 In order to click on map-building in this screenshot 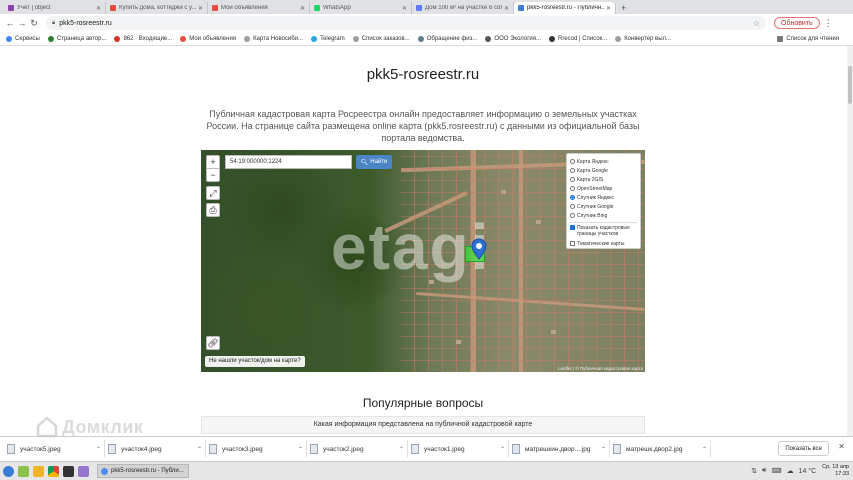, I will do `click(538, 222)`.